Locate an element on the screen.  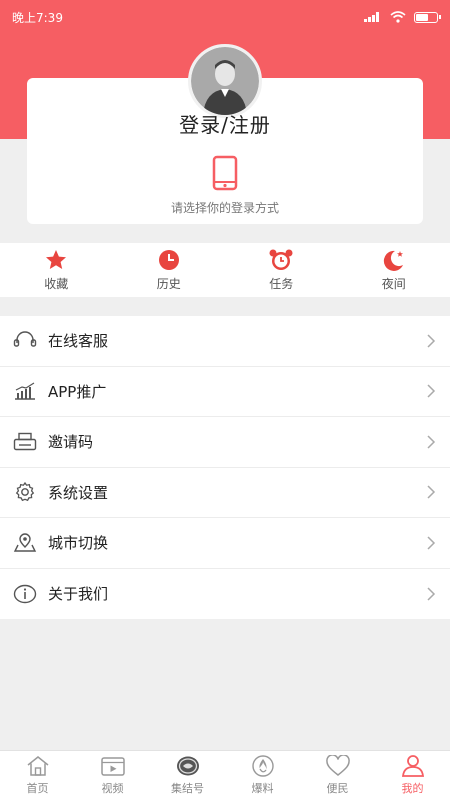
headset-icon is located at coordinates (25, 339).